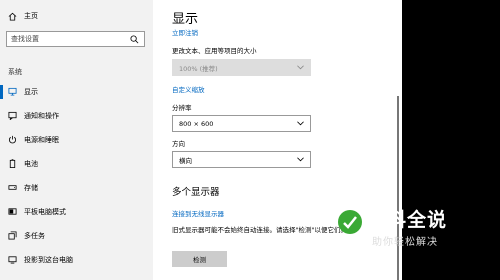 This screenshot has width=500, height=280. Describe the element at coordinates (12, 91) in the screenshot. I see `monitor-icon` at that location.